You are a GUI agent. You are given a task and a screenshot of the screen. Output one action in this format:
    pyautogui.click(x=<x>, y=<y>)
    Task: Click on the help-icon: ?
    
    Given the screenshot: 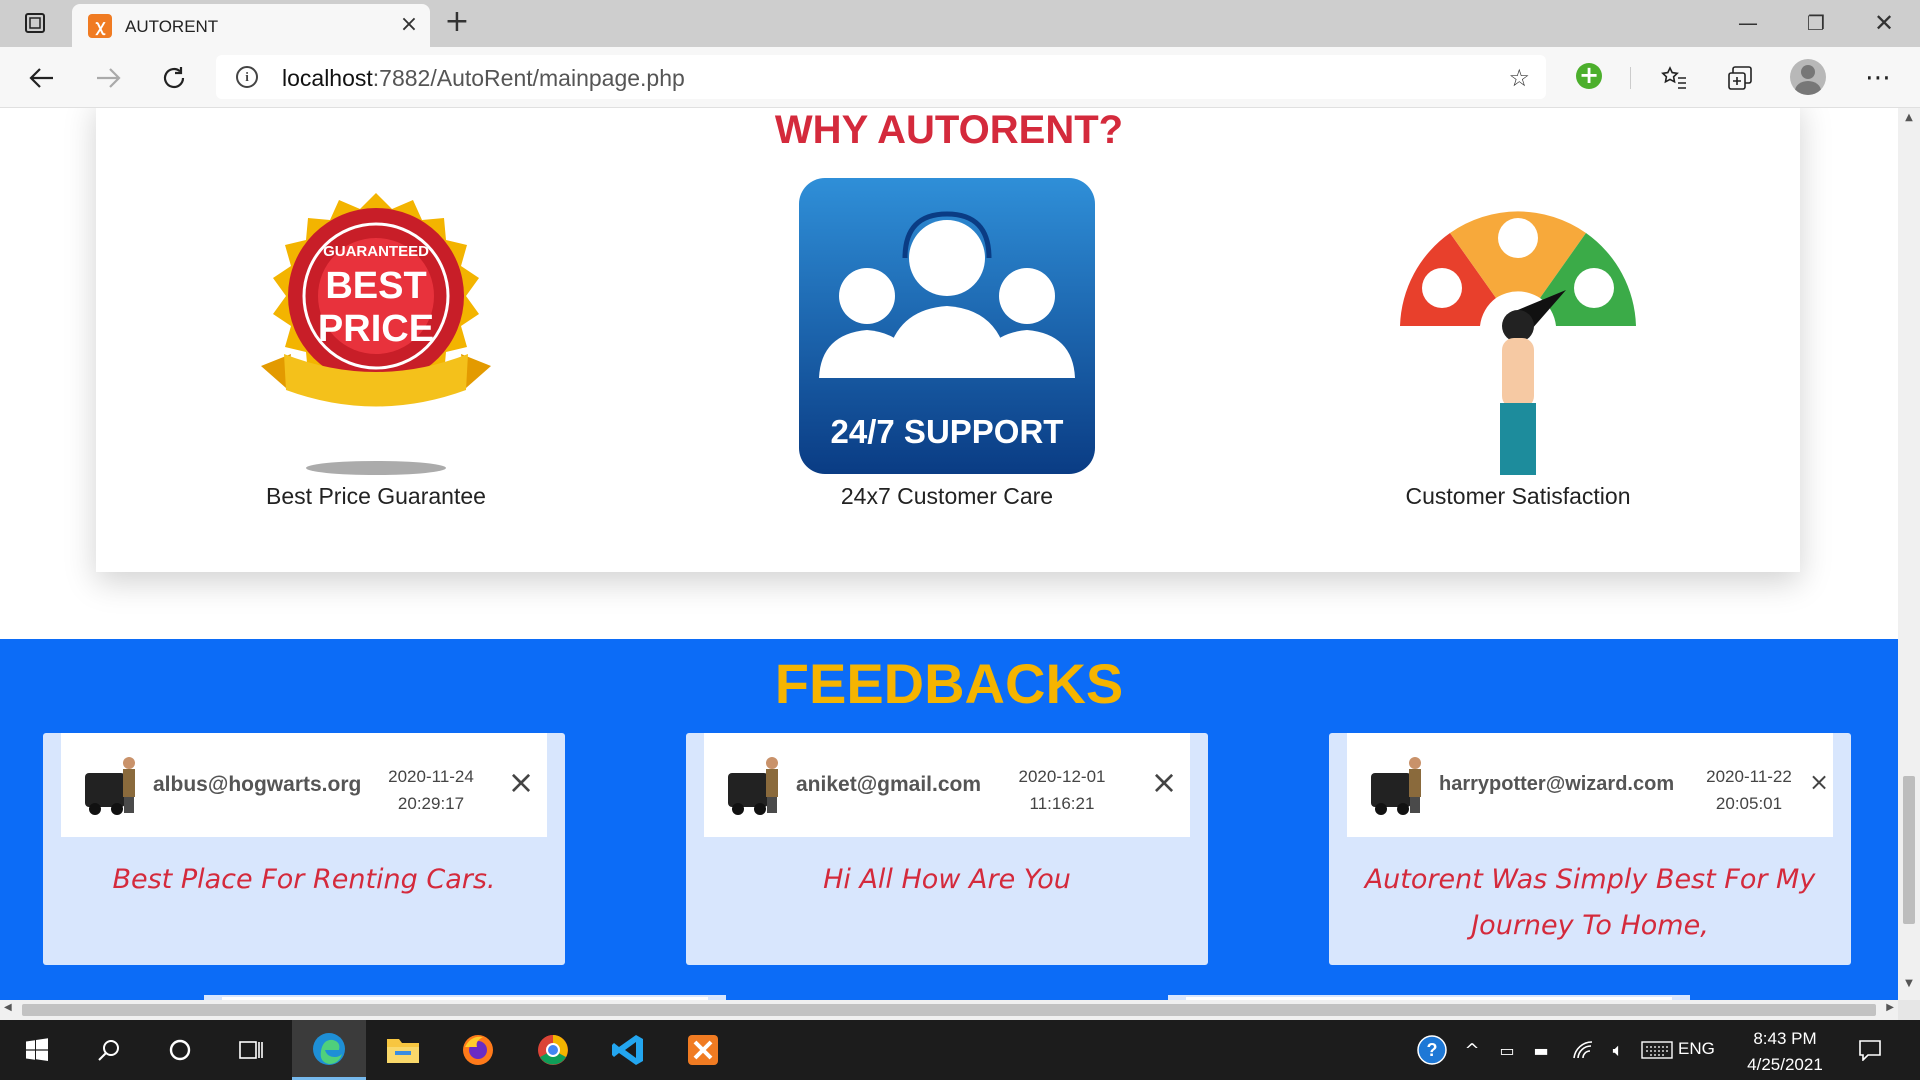 What is the action you would take?
    pyautogui.click(x=1432, y=1050)
    